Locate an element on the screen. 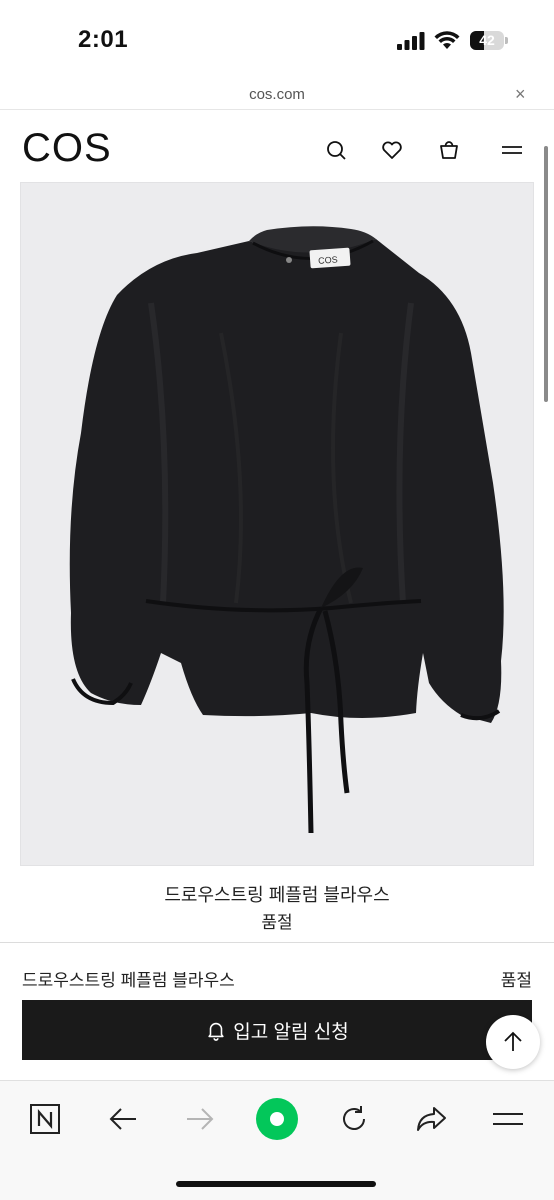  arrow-up-icon is located at coordinates (513, 1041).